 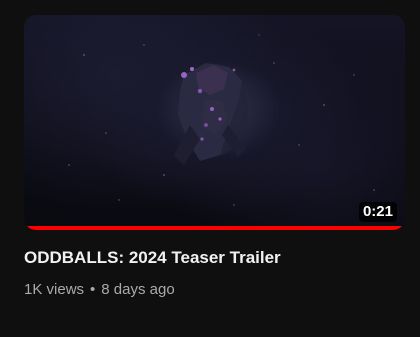 I want to click on upload-age: 8 days ago, so click(x=138, y=289).